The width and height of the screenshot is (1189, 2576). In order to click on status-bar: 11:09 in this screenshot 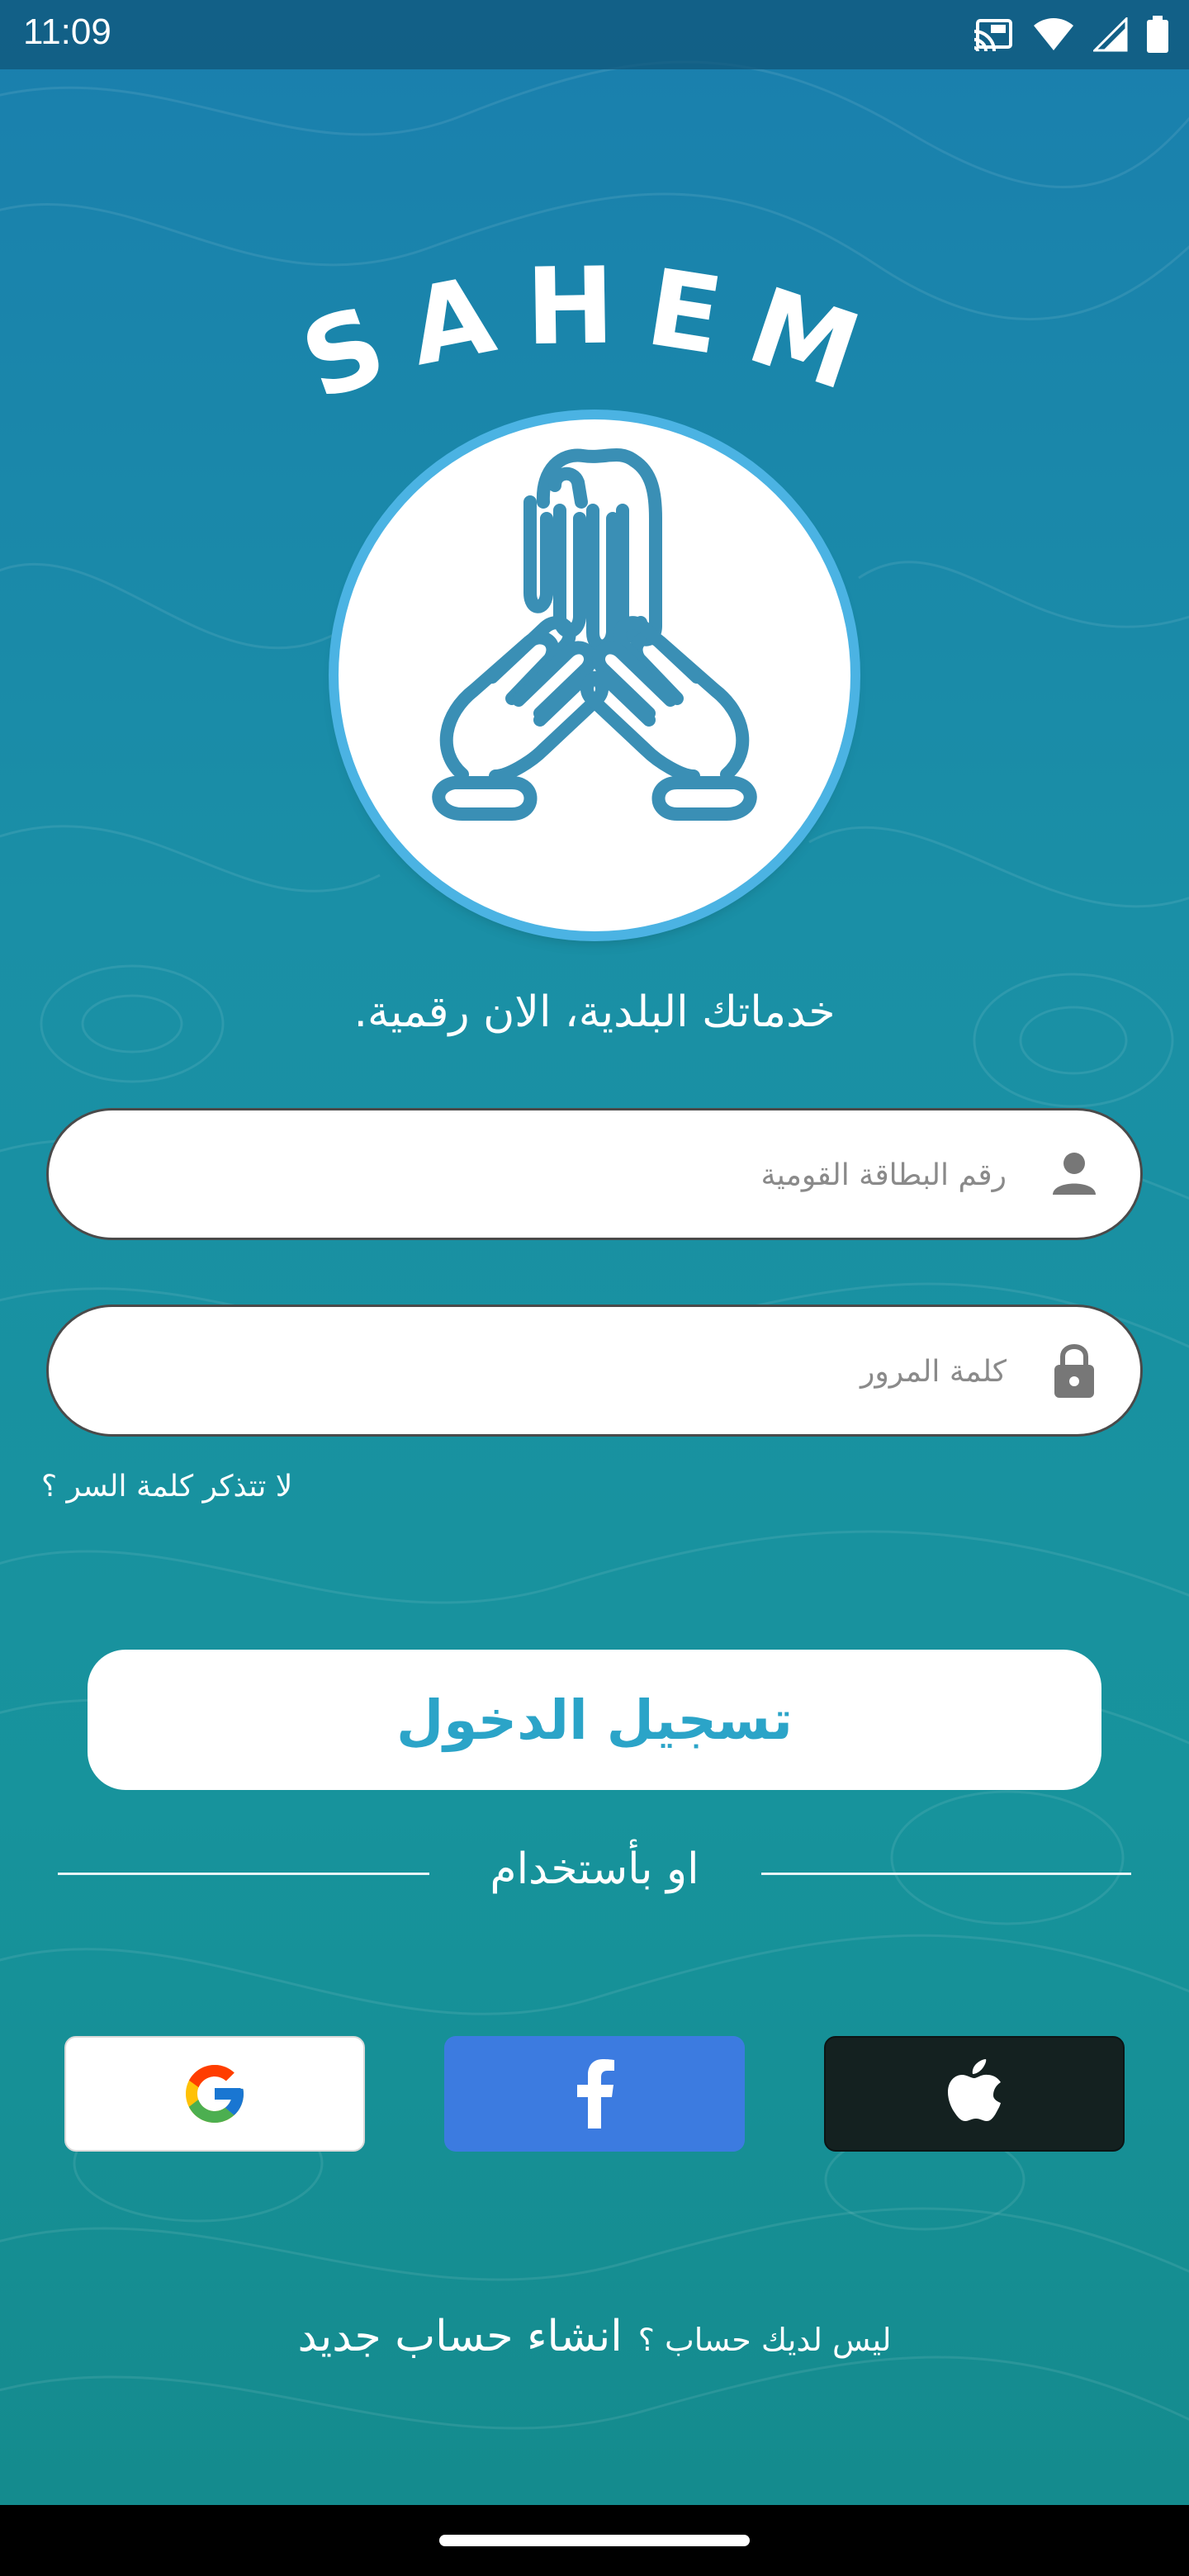, I will do `click(594, 34)`.